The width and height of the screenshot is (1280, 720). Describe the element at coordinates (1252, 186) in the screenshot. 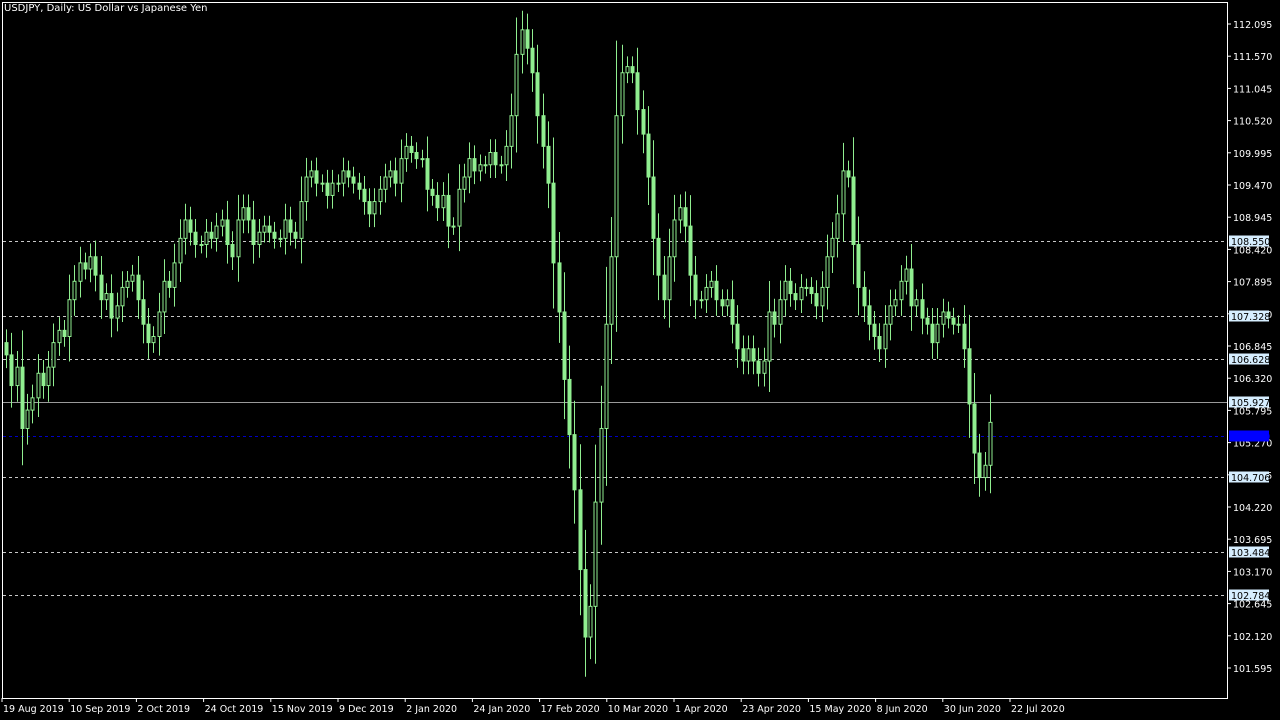

I see `y-tick-label: 109.470` at that location.